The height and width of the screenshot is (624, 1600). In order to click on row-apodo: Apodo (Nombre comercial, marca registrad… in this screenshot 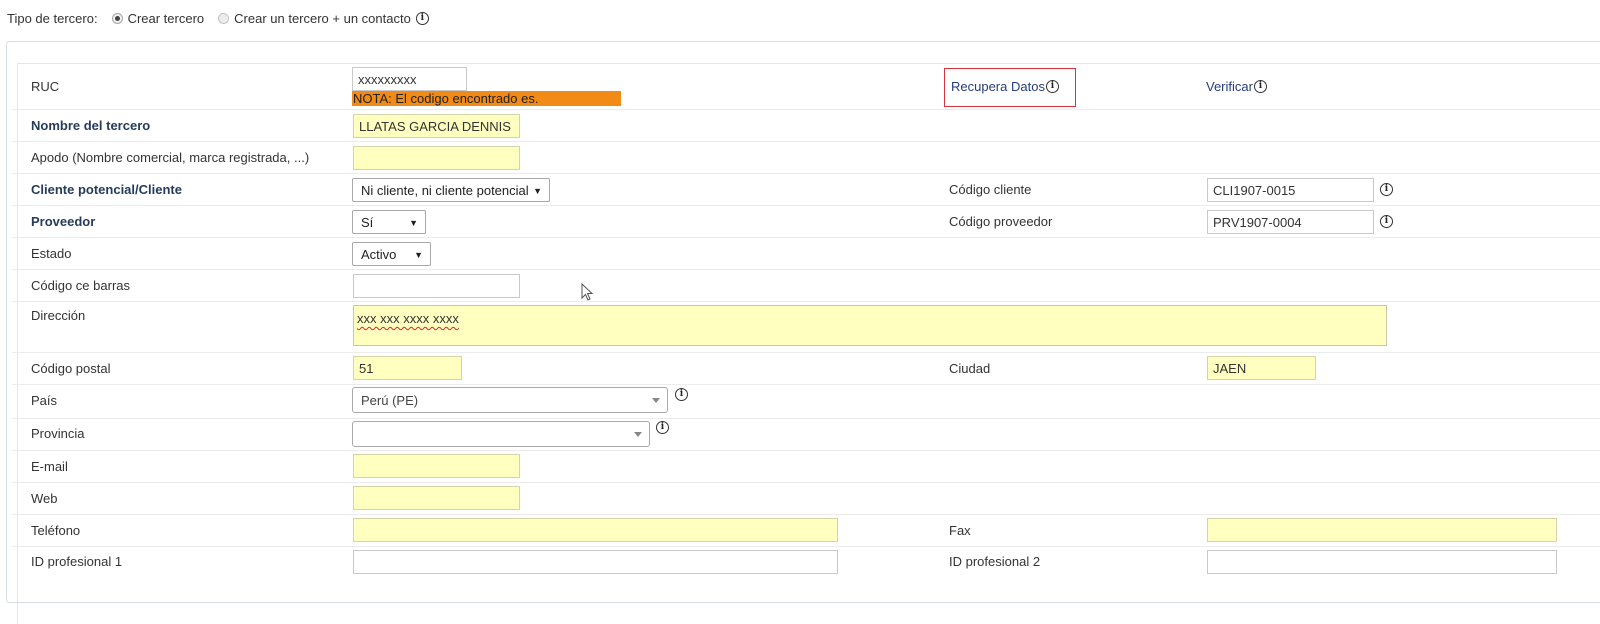, I will do `click(806, 157)`.